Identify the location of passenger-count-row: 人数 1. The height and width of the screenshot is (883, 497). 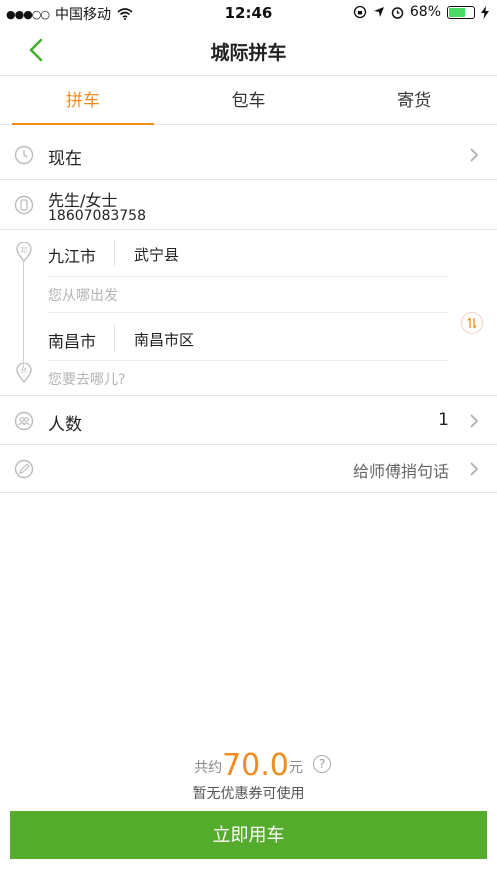
(248, 421).